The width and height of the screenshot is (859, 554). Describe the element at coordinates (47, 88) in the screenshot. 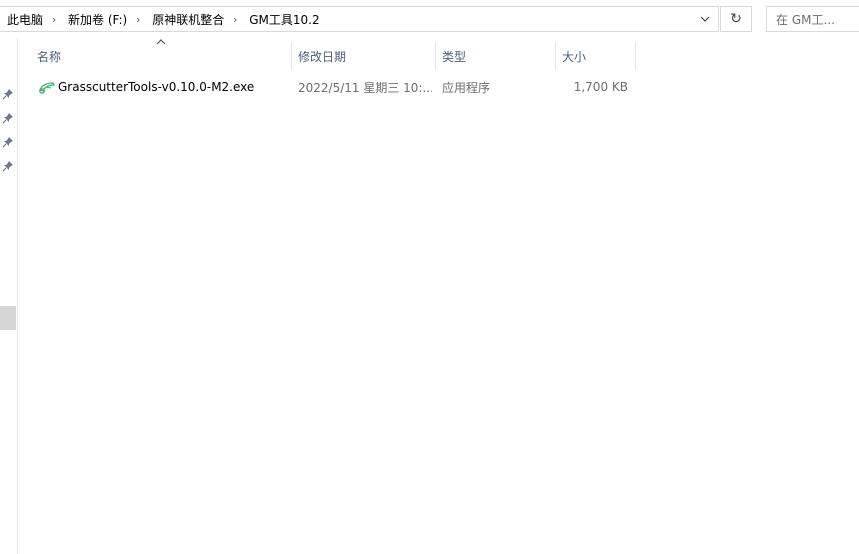

I see `grasscutter-app-icon` at that location.